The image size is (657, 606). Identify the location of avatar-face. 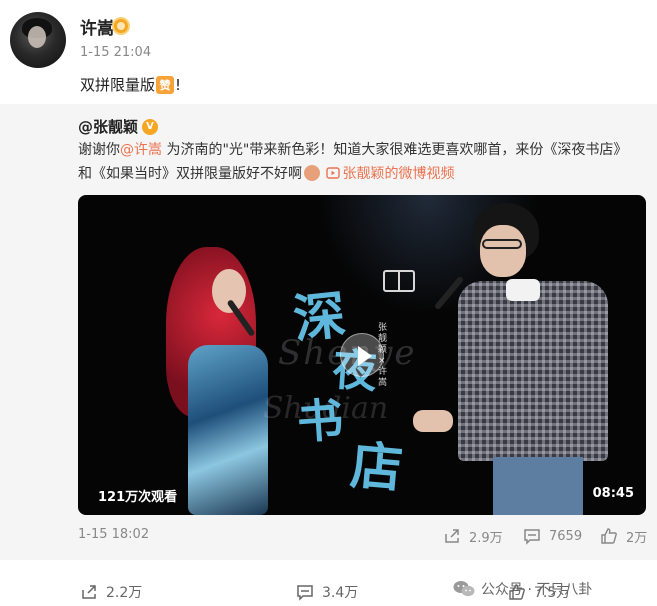
(37, 37).